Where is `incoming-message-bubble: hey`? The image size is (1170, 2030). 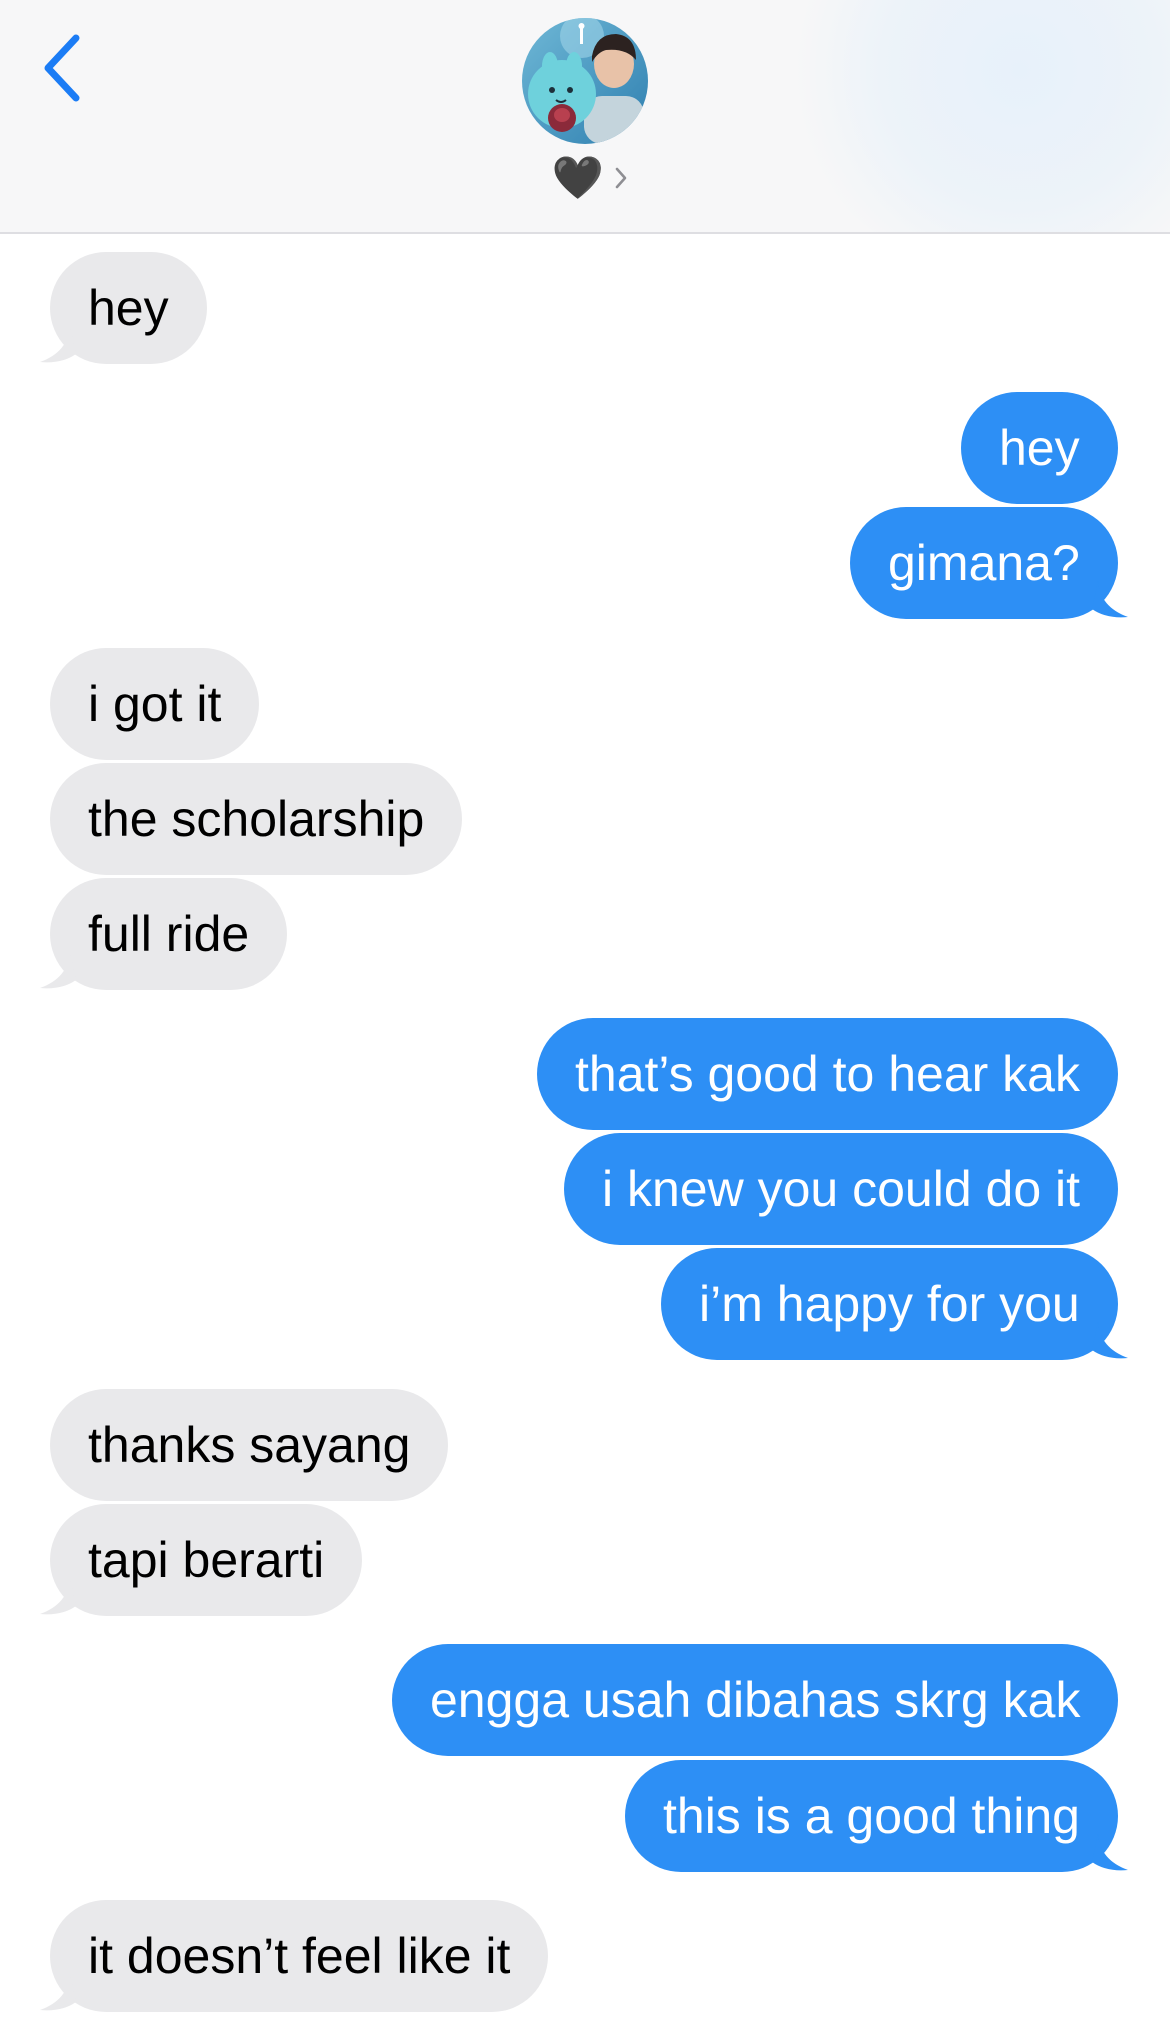
incoming-message-bubble: hey is located at coordinates (128, 308).